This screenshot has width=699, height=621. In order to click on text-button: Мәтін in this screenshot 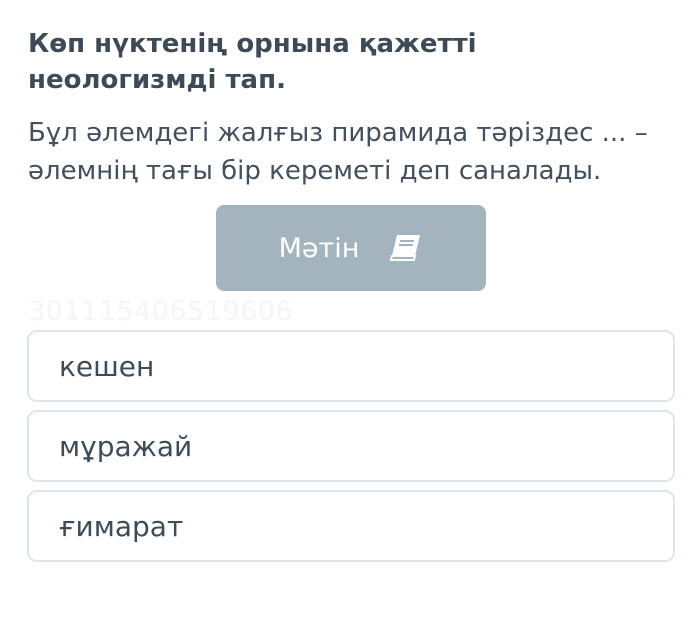, I will do `click(351, 248)`.